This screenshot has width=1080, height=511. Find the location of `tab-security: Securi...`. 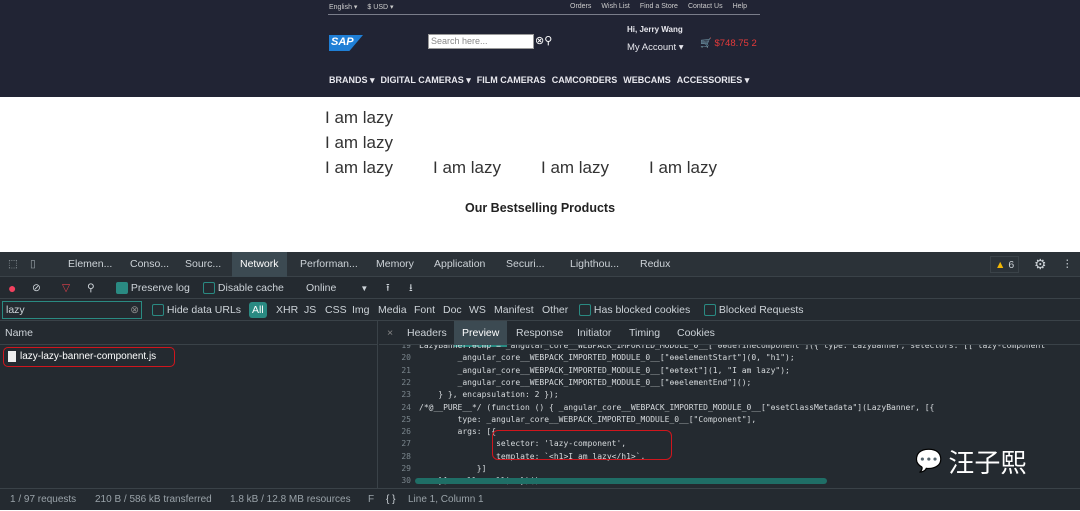

tab-security: Securi... is located at coordinates (525, 264).